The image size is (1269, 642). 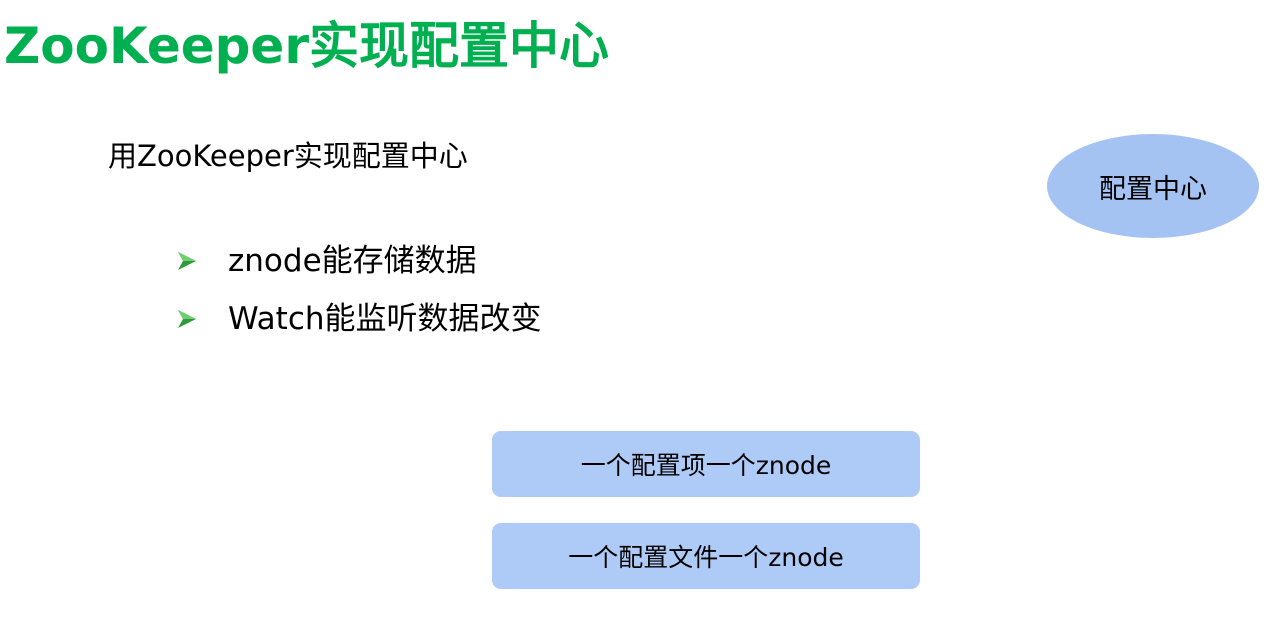 What do you see at coordinates (352, 261) in the screenshot?
I see `bullet-text: znode能存储数据` at bounding box center [352, 261].